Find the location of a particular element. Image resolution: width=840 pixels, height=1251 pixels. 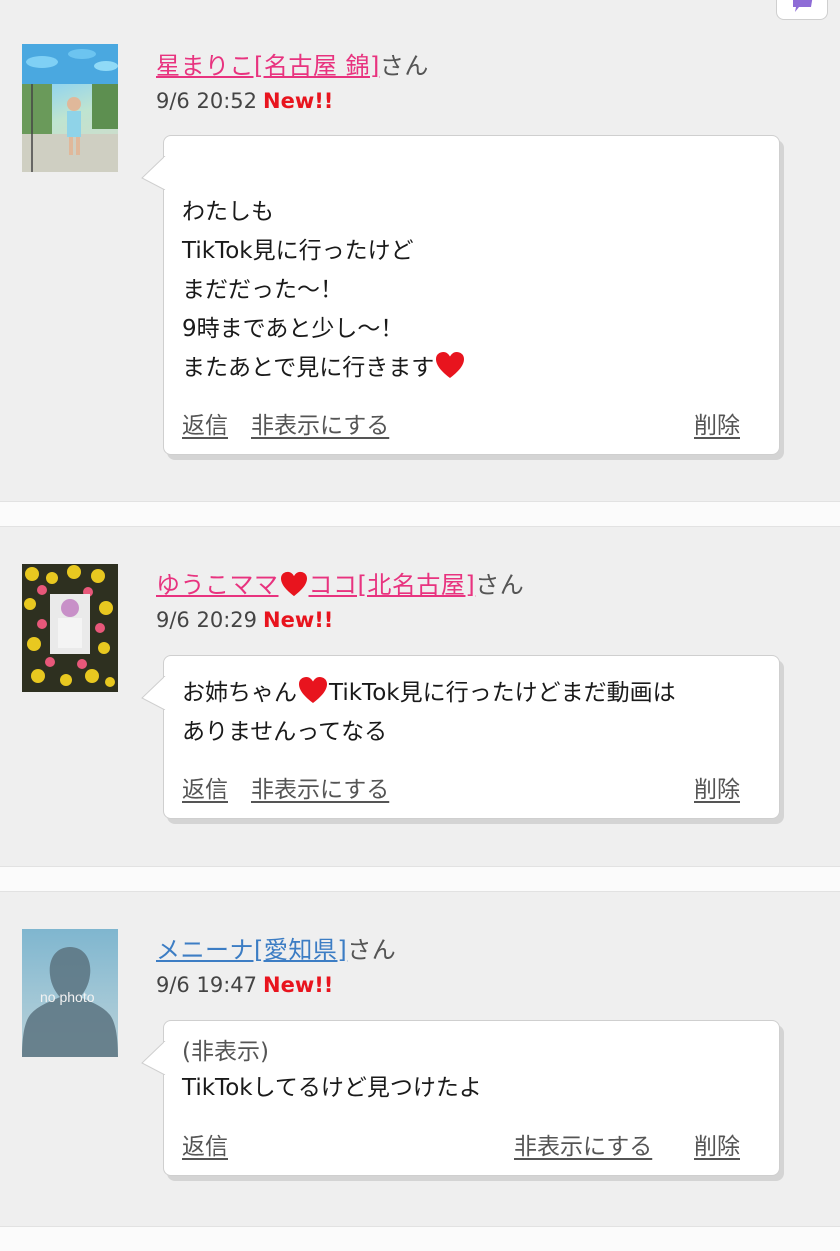

message-text: お姉ちゃん is located at coordinates (239, 693).